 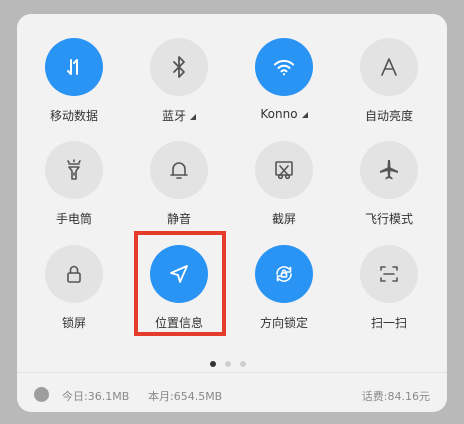 I want to click on airplane-icon, so click(x=389, y=170).